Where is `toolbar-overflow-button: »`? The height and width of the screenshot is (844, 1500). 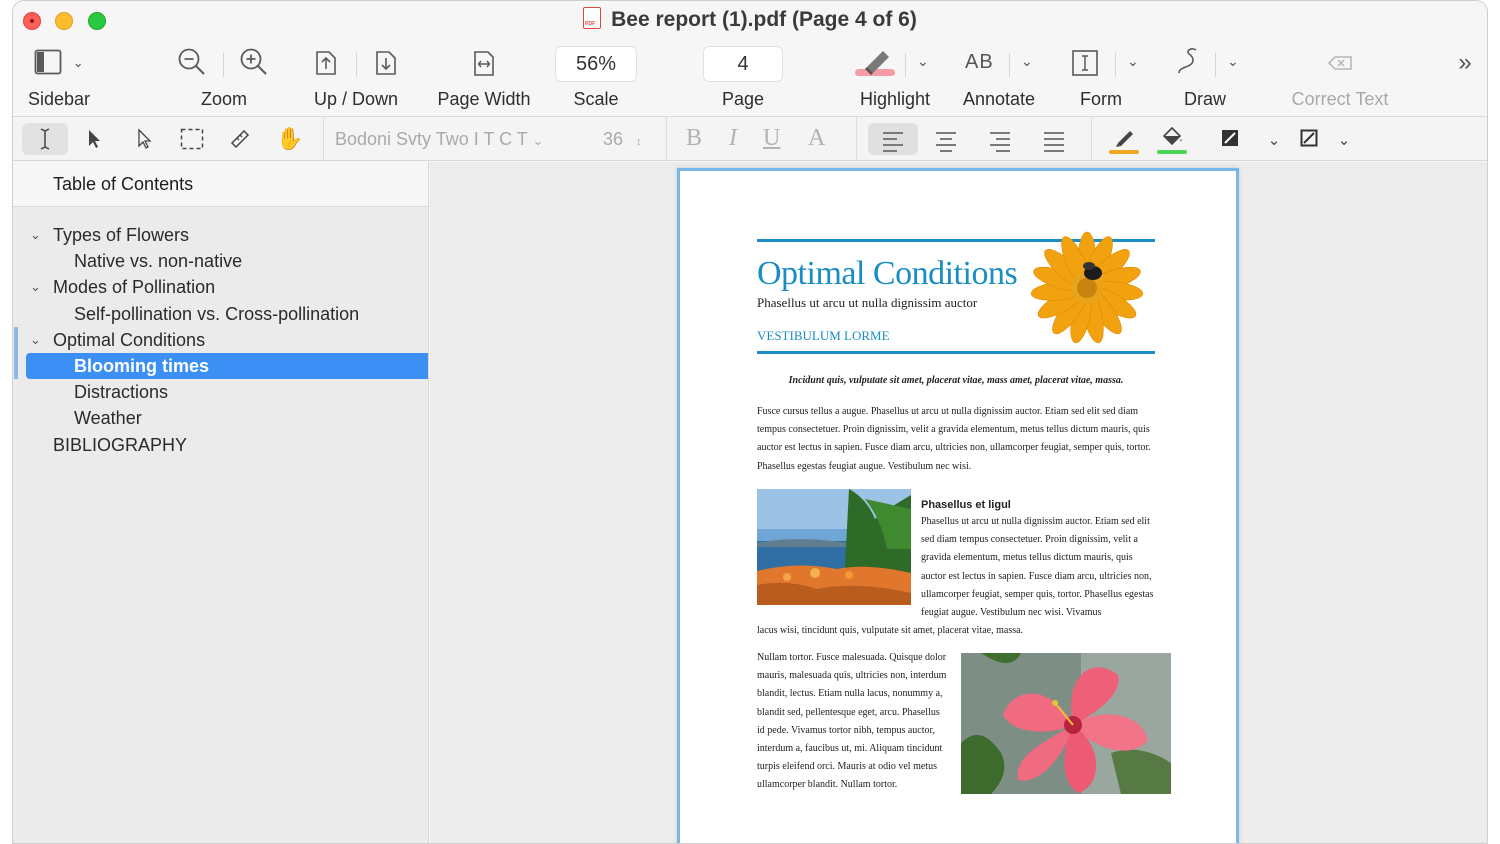 toolbar-overflow-button: » is located at coordinates (1465, 63).